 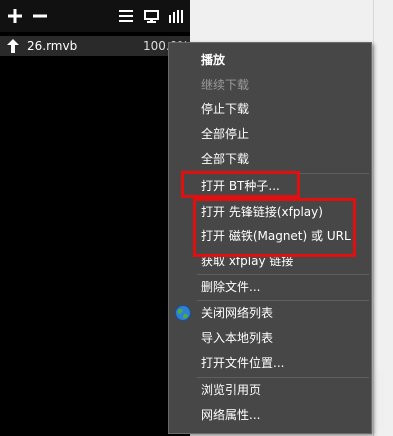 What do you see at coordinates (151, 16) in the screenshot?
I see `screen-icon` at bounding box center [151, 16].